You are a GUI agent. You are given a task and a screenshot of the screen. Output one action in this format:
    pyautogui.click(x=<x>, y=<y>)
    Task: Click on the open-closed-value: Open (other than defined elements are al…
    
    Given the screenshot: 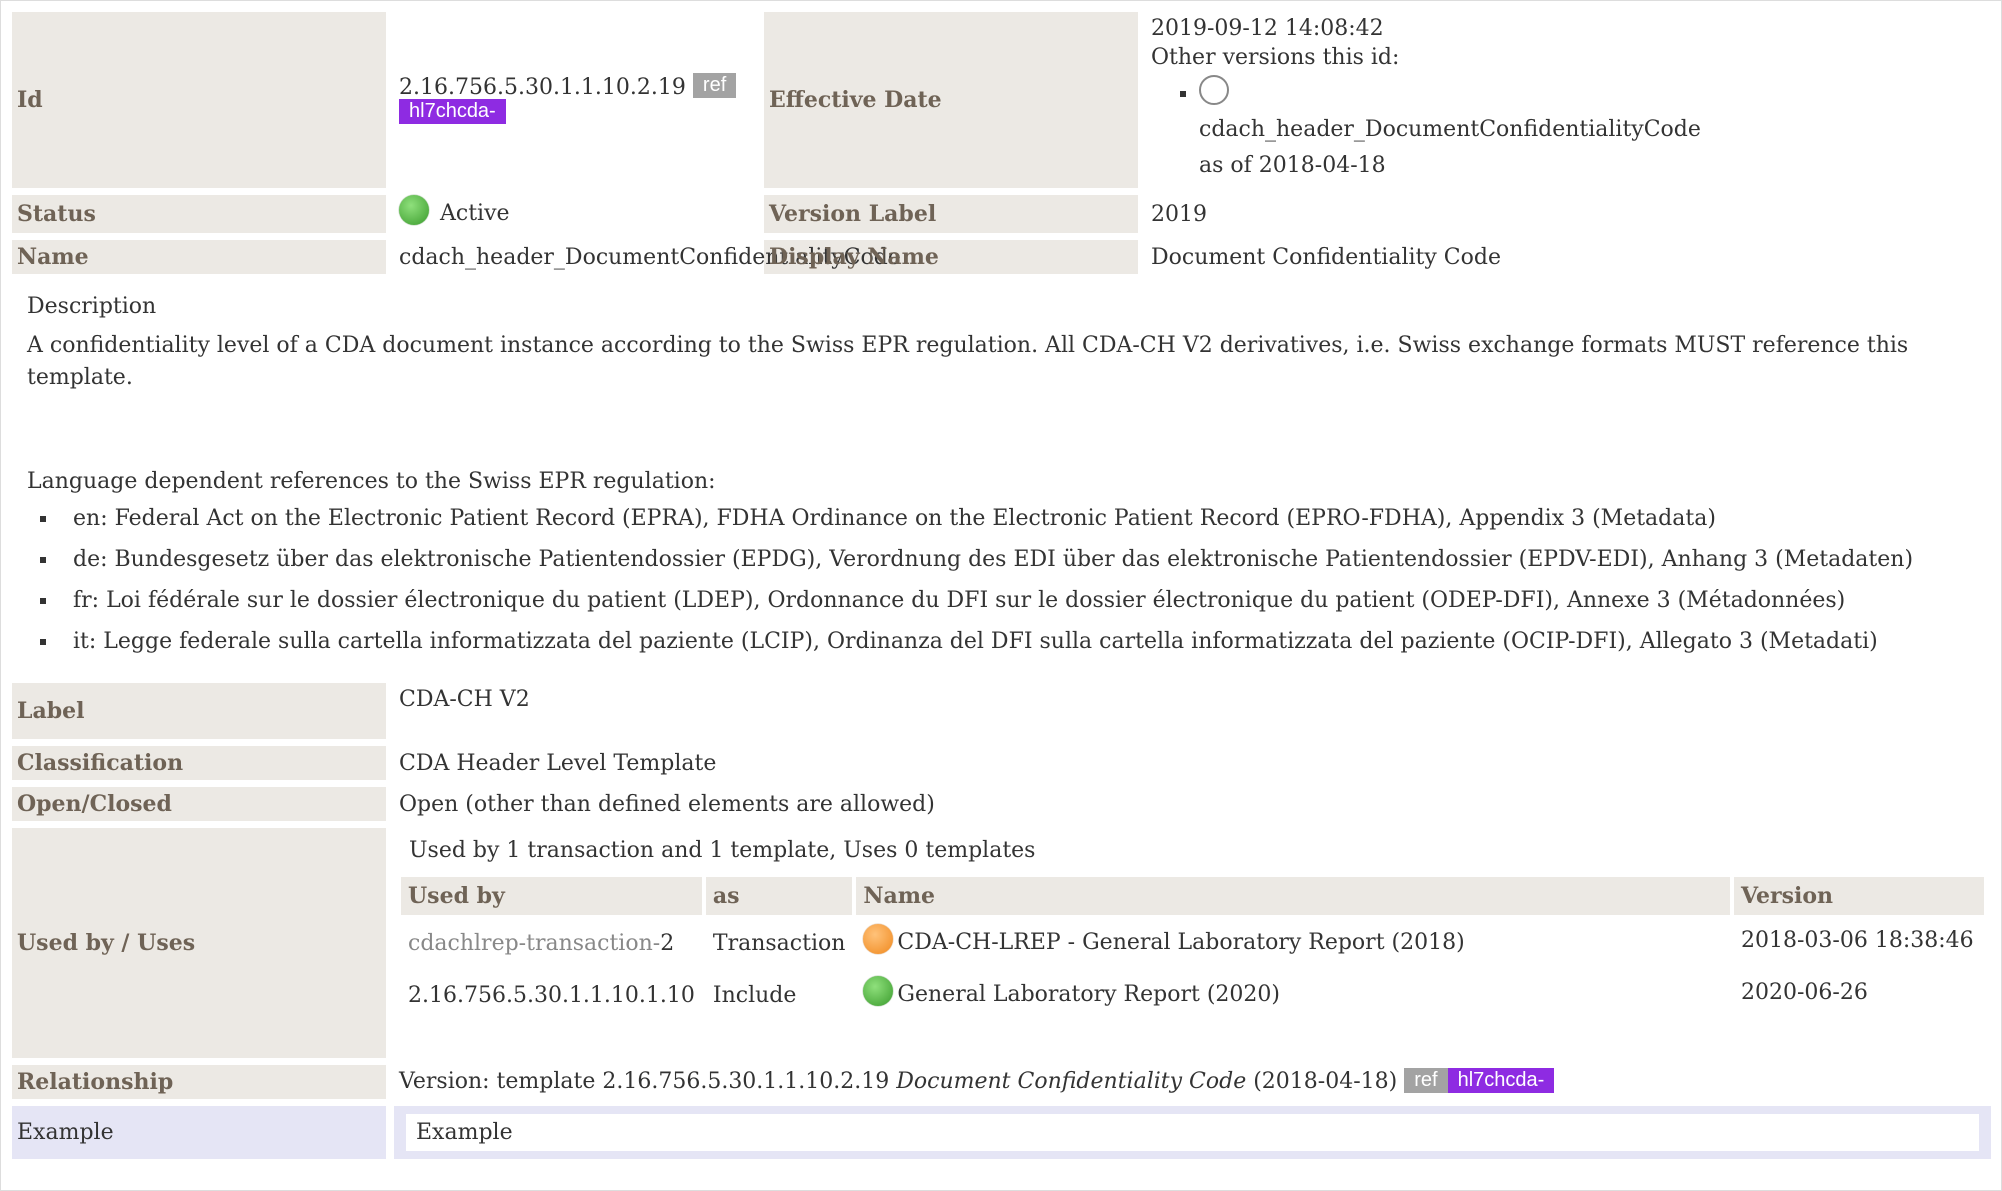 What is the action you would take?
    pyautogui.click(x=667, y=804)
    